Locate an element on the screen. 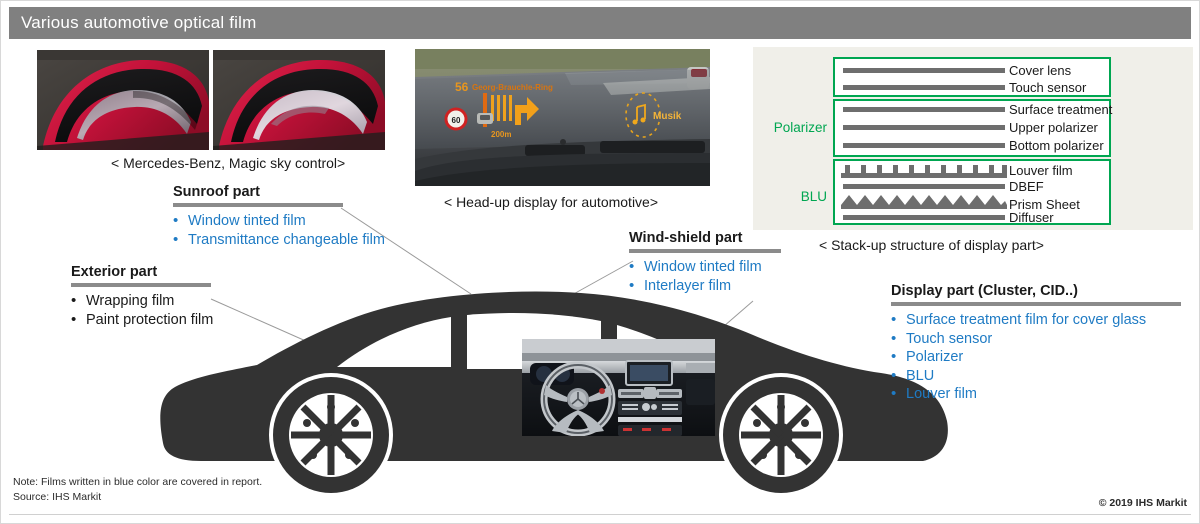  sunroof-photo-left is located at coordinates (123, 100).